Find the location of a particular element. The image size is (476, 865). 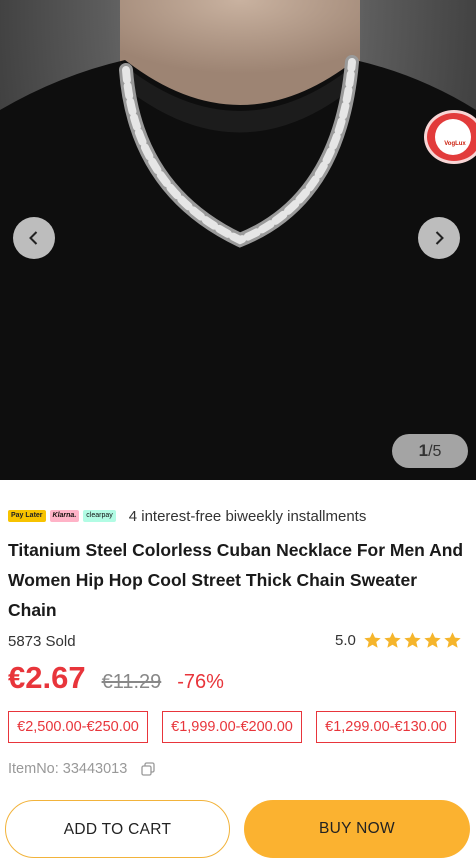

klarna-logo: Klarna. is located at coordinates (64, 516).